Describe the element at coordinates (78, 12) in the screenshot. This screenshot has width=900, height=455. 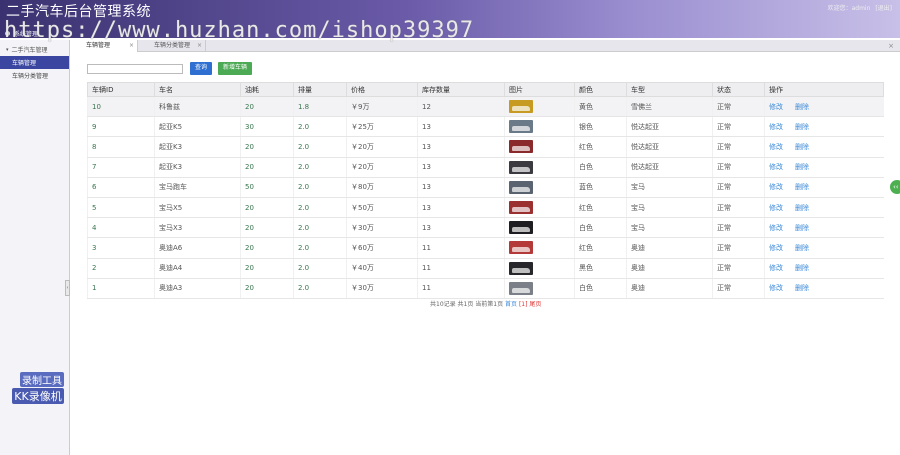
I see `app-title: 二手汽车后台管理系统` at that location.